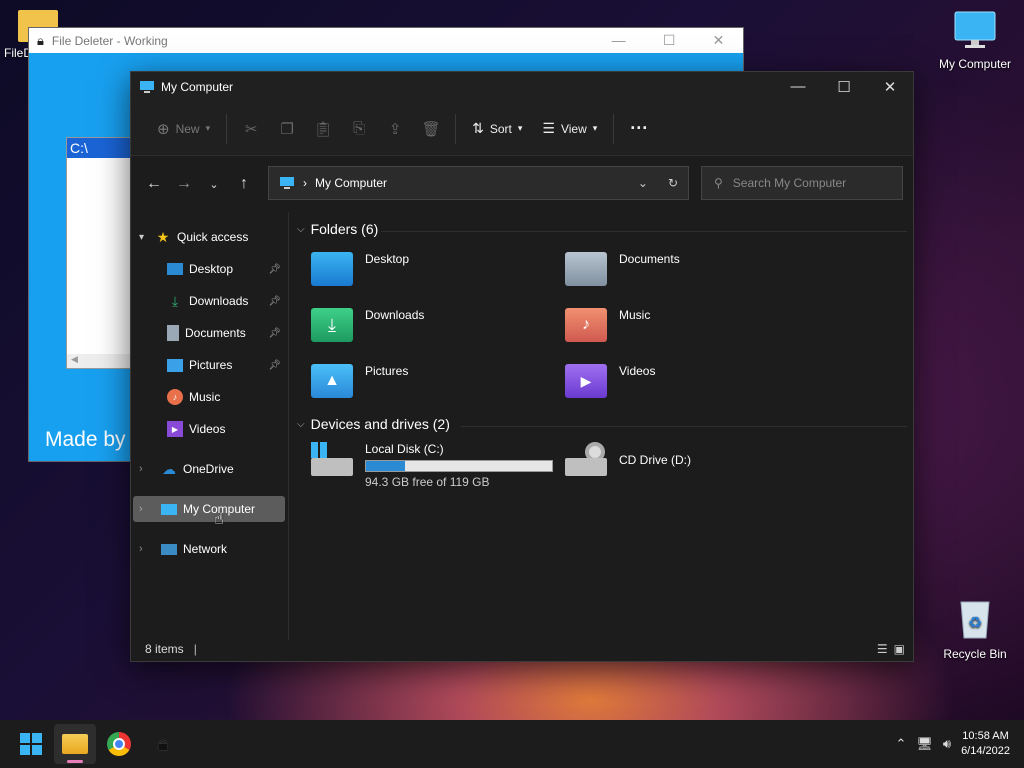 The height and width of the screenshot is (768, 1024). What do you see at coordinates (497, 129) in the screenshot?
I see `sort-button: ⇅ Sort ▾` at bounding box center [497, 129].